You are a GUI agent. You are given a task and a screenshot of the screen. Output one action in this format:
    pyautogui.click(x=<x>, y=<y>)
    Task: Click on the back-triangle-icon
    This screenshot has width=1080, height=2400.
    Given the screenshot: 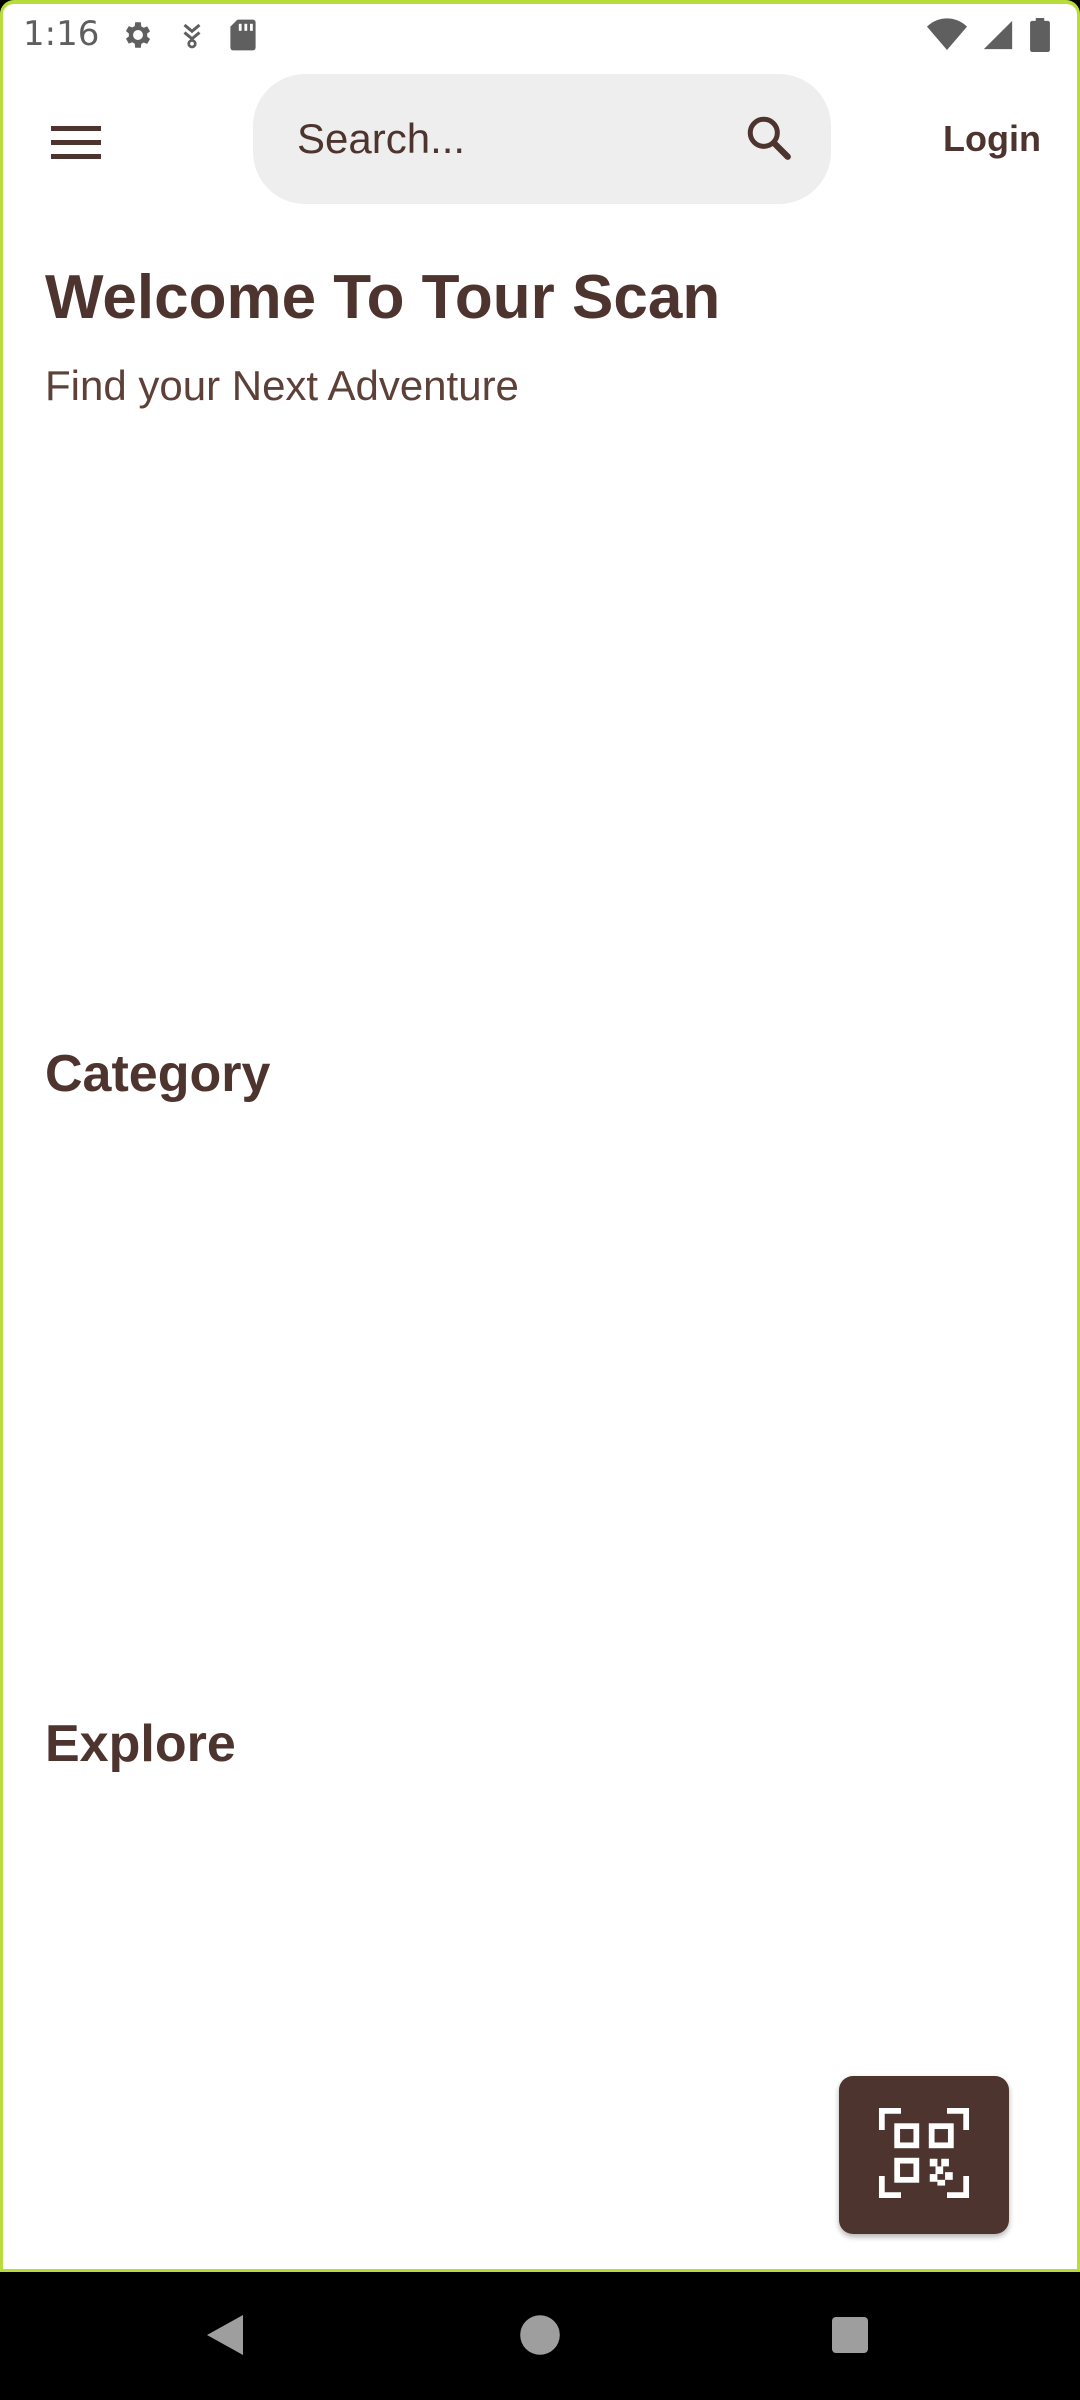 What is the action you would take?
    pyautogui.click(x=225, y=2337)
    